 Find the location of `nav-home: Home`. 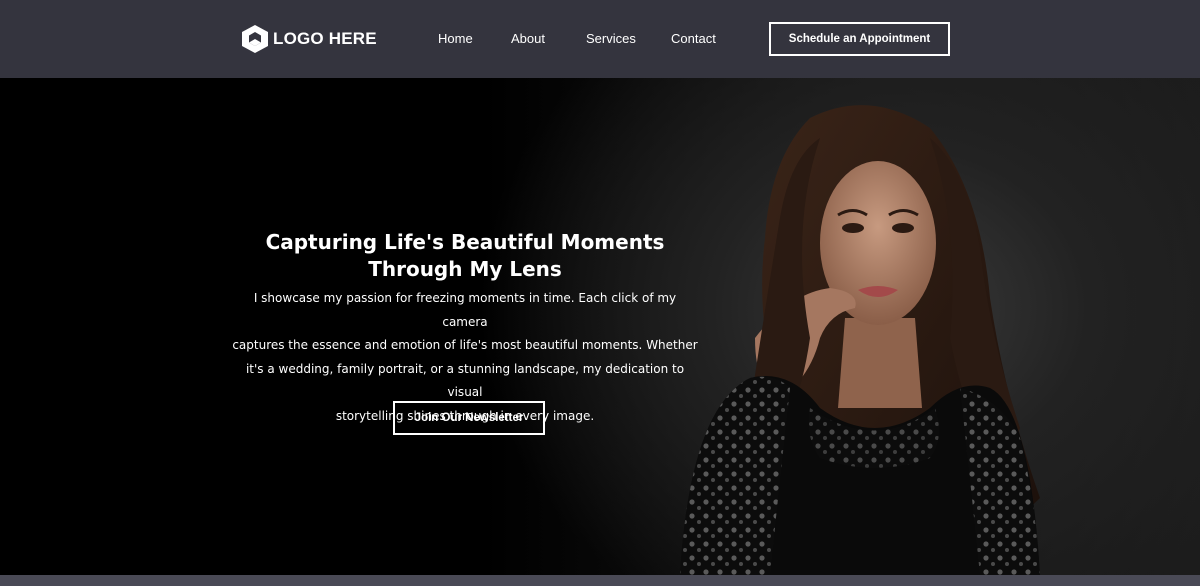

nav-home: Home is located at coordinates (455, 38).